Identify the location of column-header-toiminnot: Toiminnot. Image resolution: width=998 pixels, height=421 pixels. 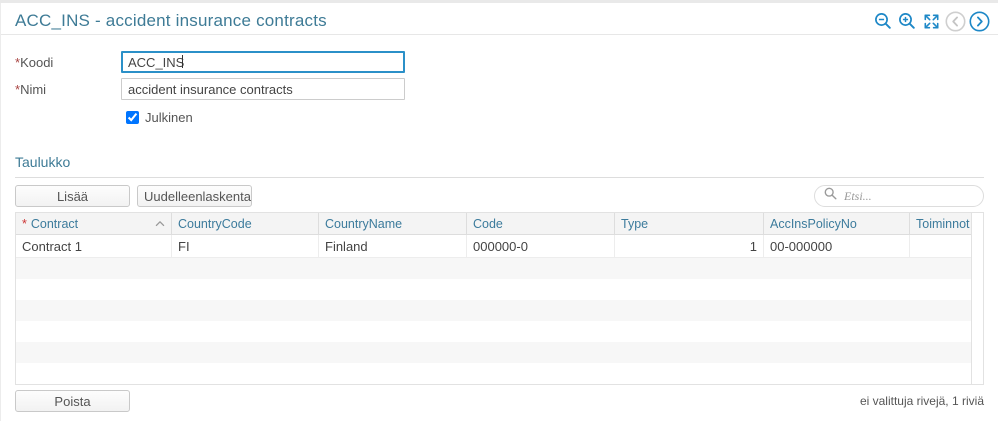
(940, 223).